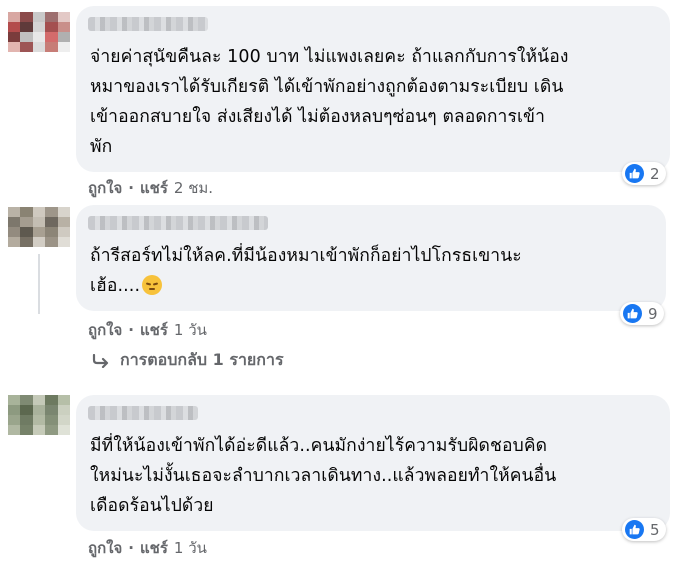 Image resolution: width=700 pixels, height=563 pixels. I want to click on reaction-summary: 9, so click(642, 313).